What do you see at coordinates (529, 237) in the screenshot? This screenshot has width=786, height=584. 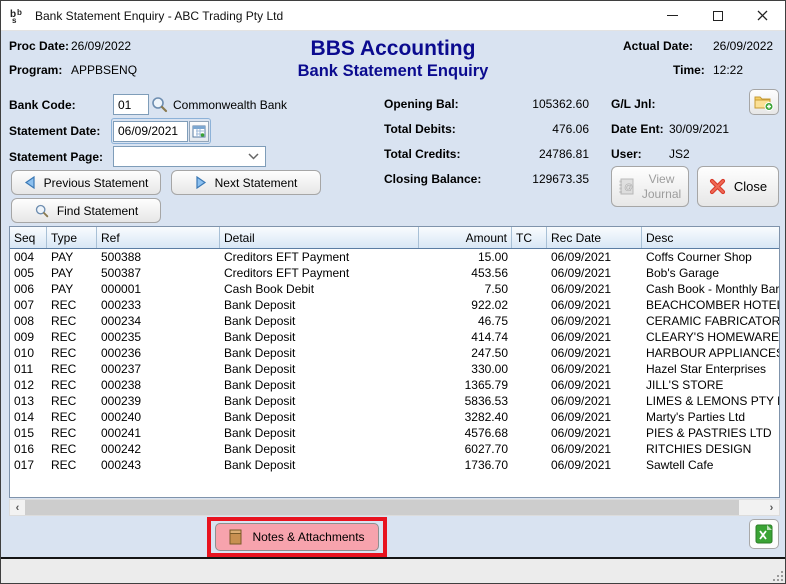 I see `column-header: TC` at bounding box center [529, 237].